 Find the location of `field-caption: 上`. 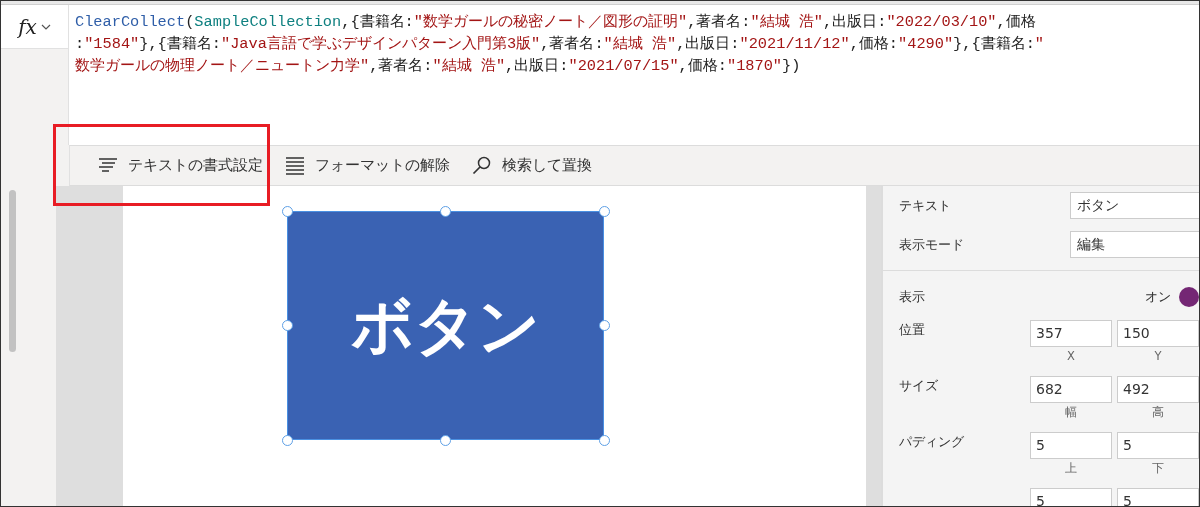

field-caption: 上 is located at coordinates (1071, 468).